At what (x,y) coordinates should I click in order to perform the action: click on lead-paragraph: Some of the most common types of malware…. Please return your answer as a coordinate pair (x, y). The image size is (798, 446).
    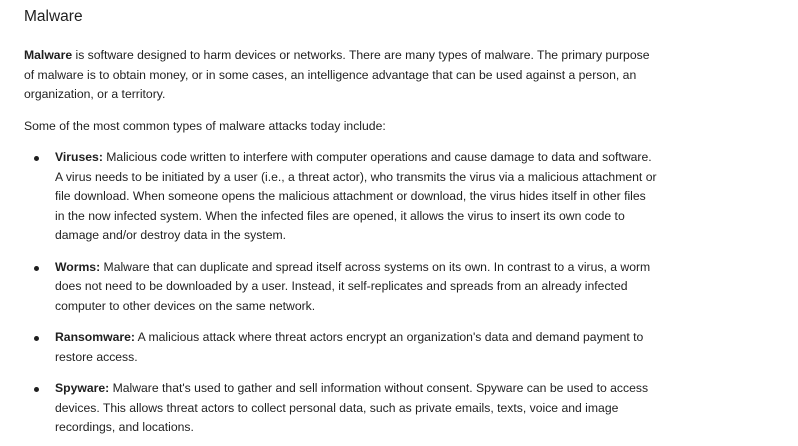
    Looking at the image, I should click on (205, 125).